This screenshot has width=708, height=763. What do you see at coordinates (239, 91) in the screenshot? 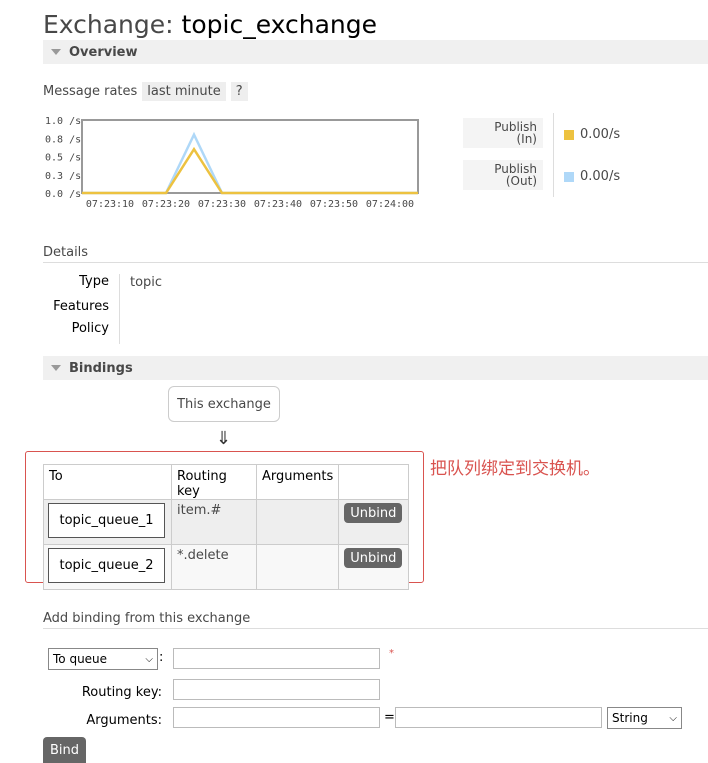
I see `help-button: ?` at bounding box center [239, 91].